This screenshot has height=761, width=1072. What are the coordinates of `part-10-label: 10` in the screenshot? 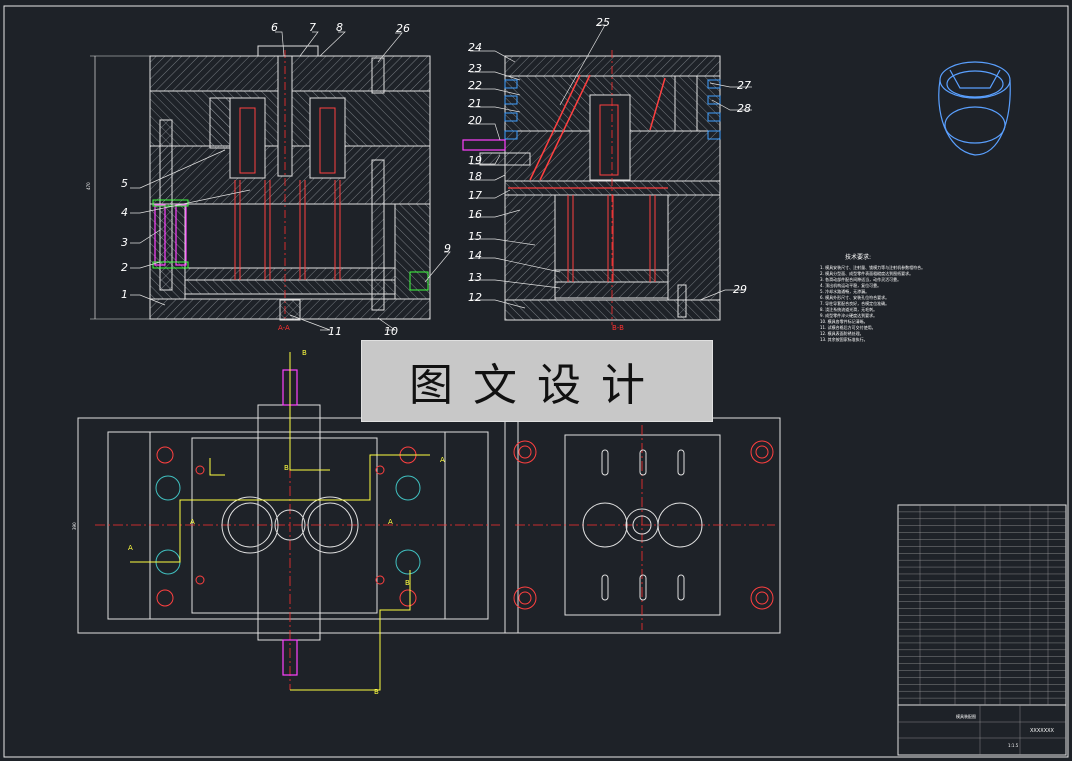 It's located at (391, 331).